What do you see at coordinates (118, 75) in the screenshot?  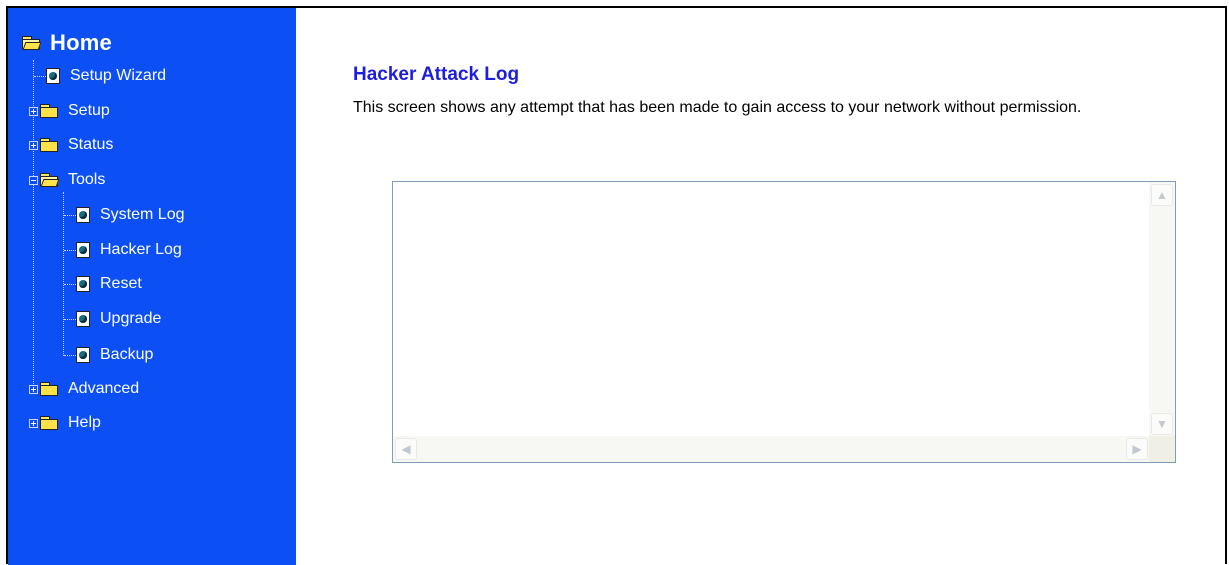 I see `sidebar-item-label: Setup Wizard` at bounding box center [118, 75].